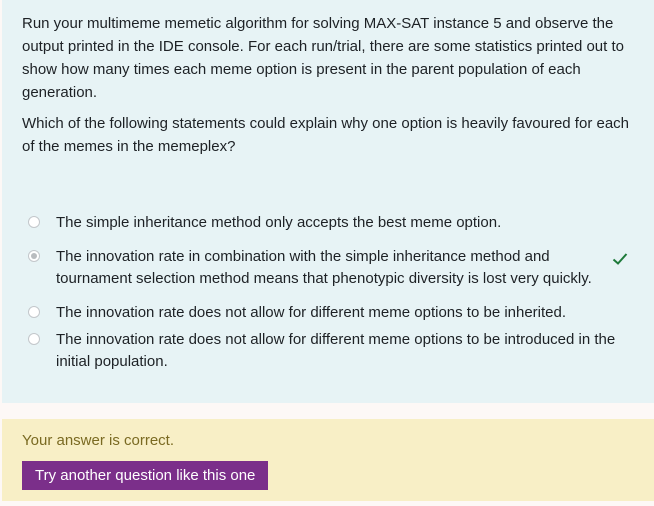 Image resolution: width=654 pixels, height=506 pixels. I want to click on check-icon, so click(620, 259).